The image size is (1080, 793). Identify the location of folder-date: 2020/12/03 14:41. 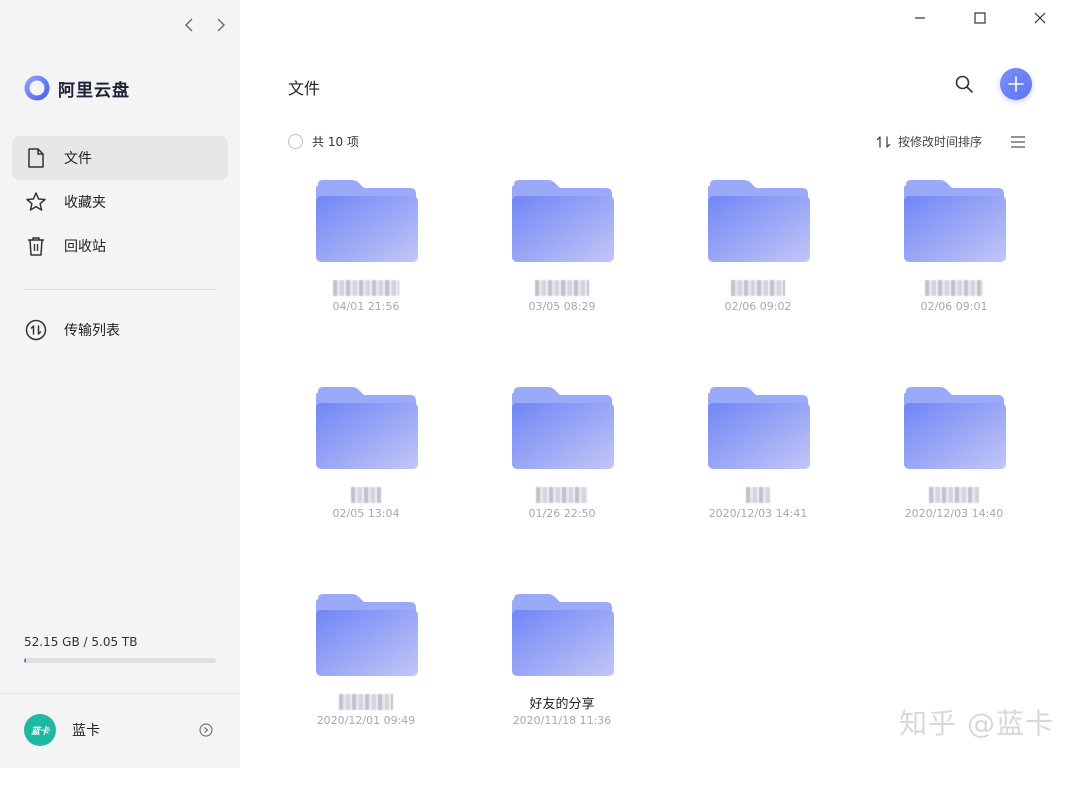
(758, 513).